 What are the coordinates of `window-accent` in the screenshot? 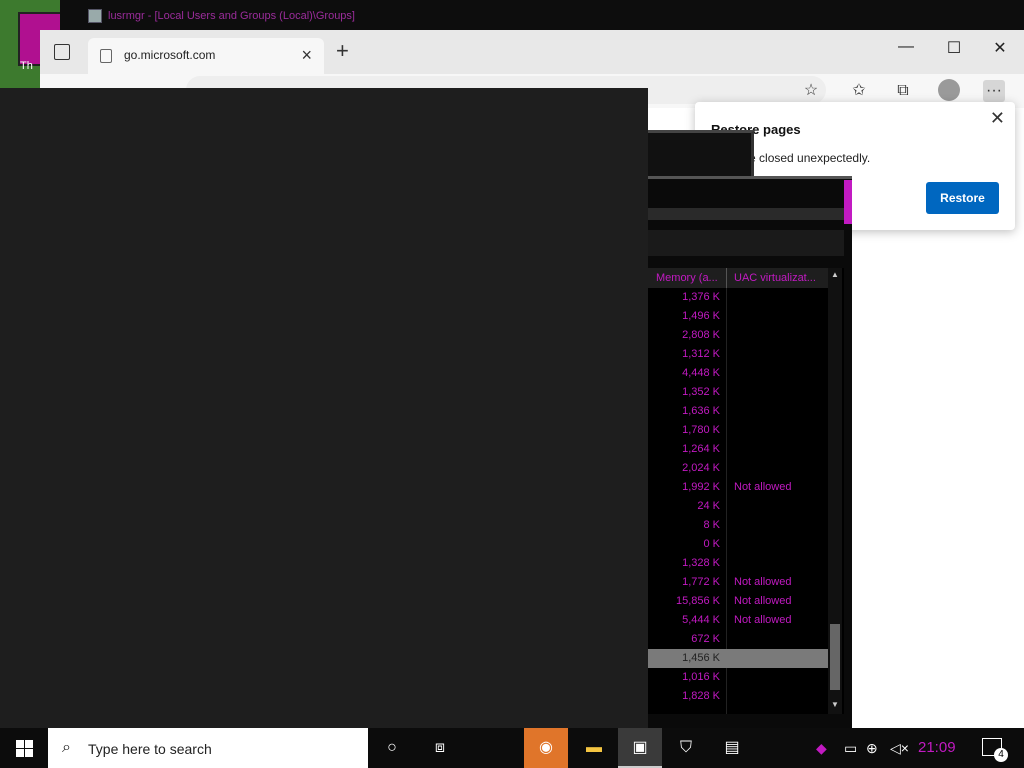 It's located at (848, 202).